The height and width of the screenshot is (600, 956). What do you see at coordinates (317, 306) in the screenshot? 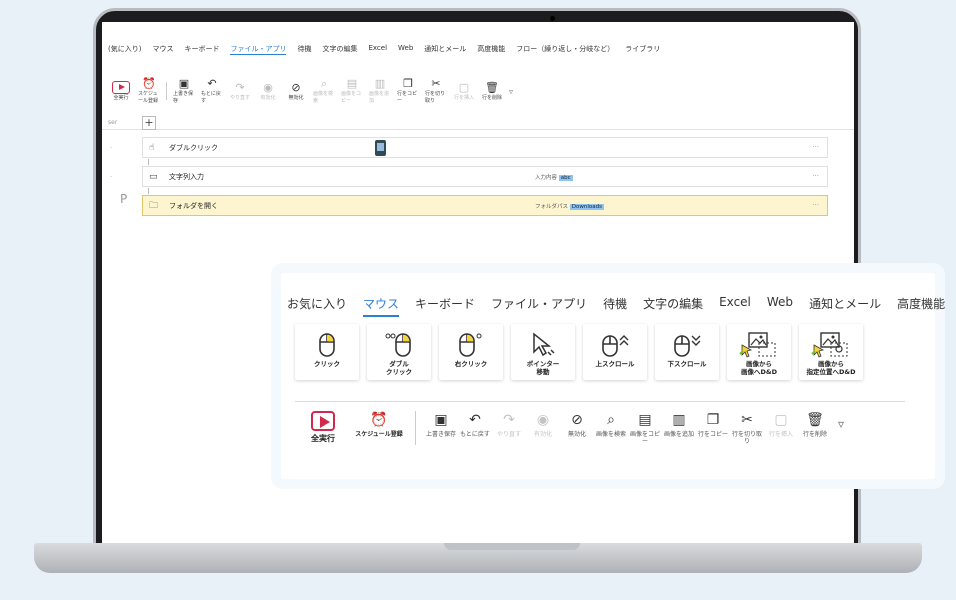
I see `tab-favorites: お気に入り` at bounding box center [317, 306].